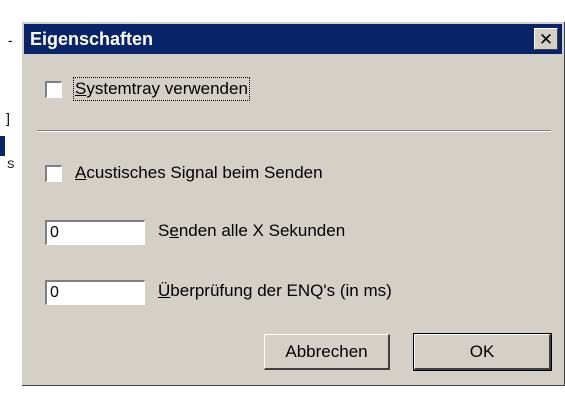  I want to click on background-text-fragment: ], so click(8, 118).